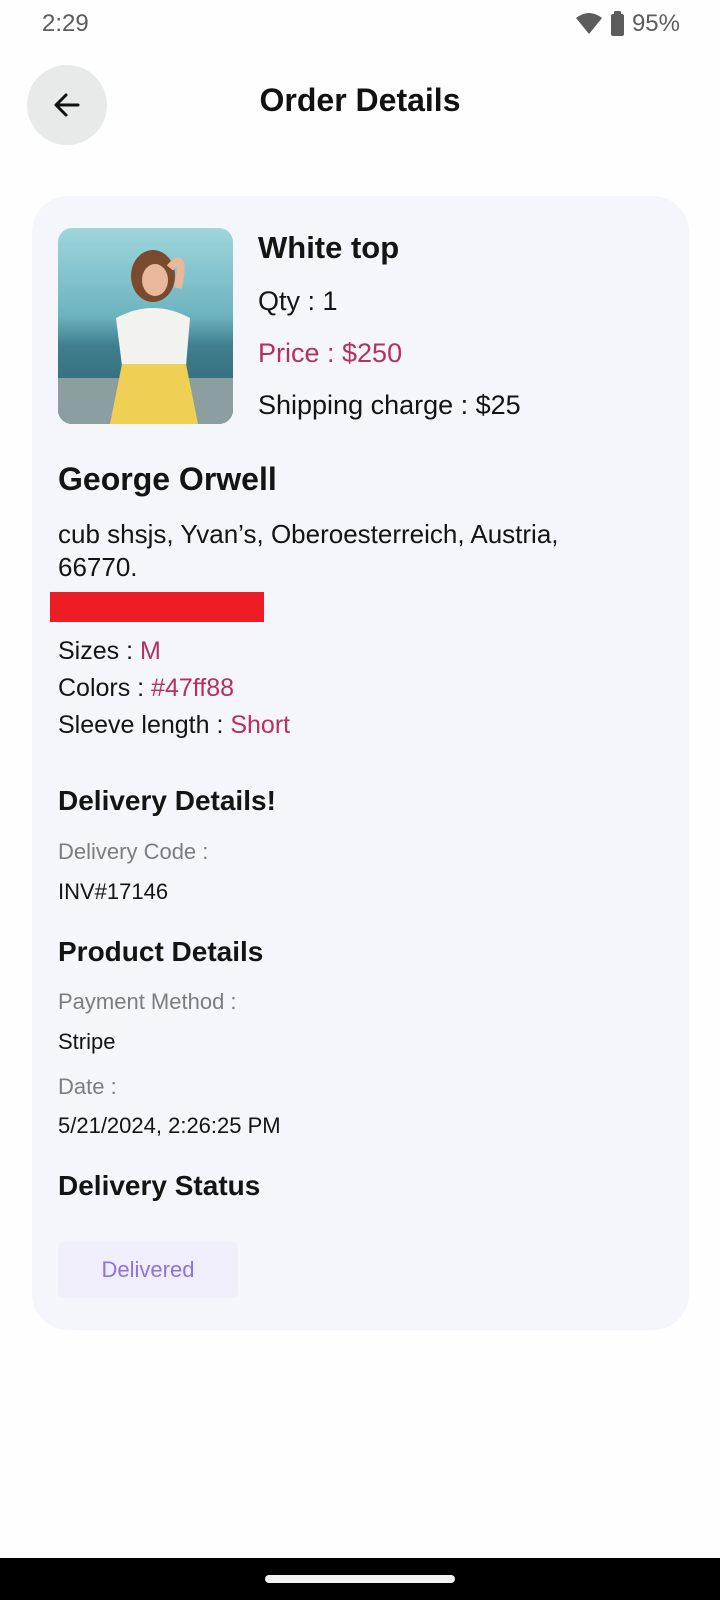 This screenshot has height=1600, width=720. I want to click on attribute-label: Sleeve length :, so click(144, 725).